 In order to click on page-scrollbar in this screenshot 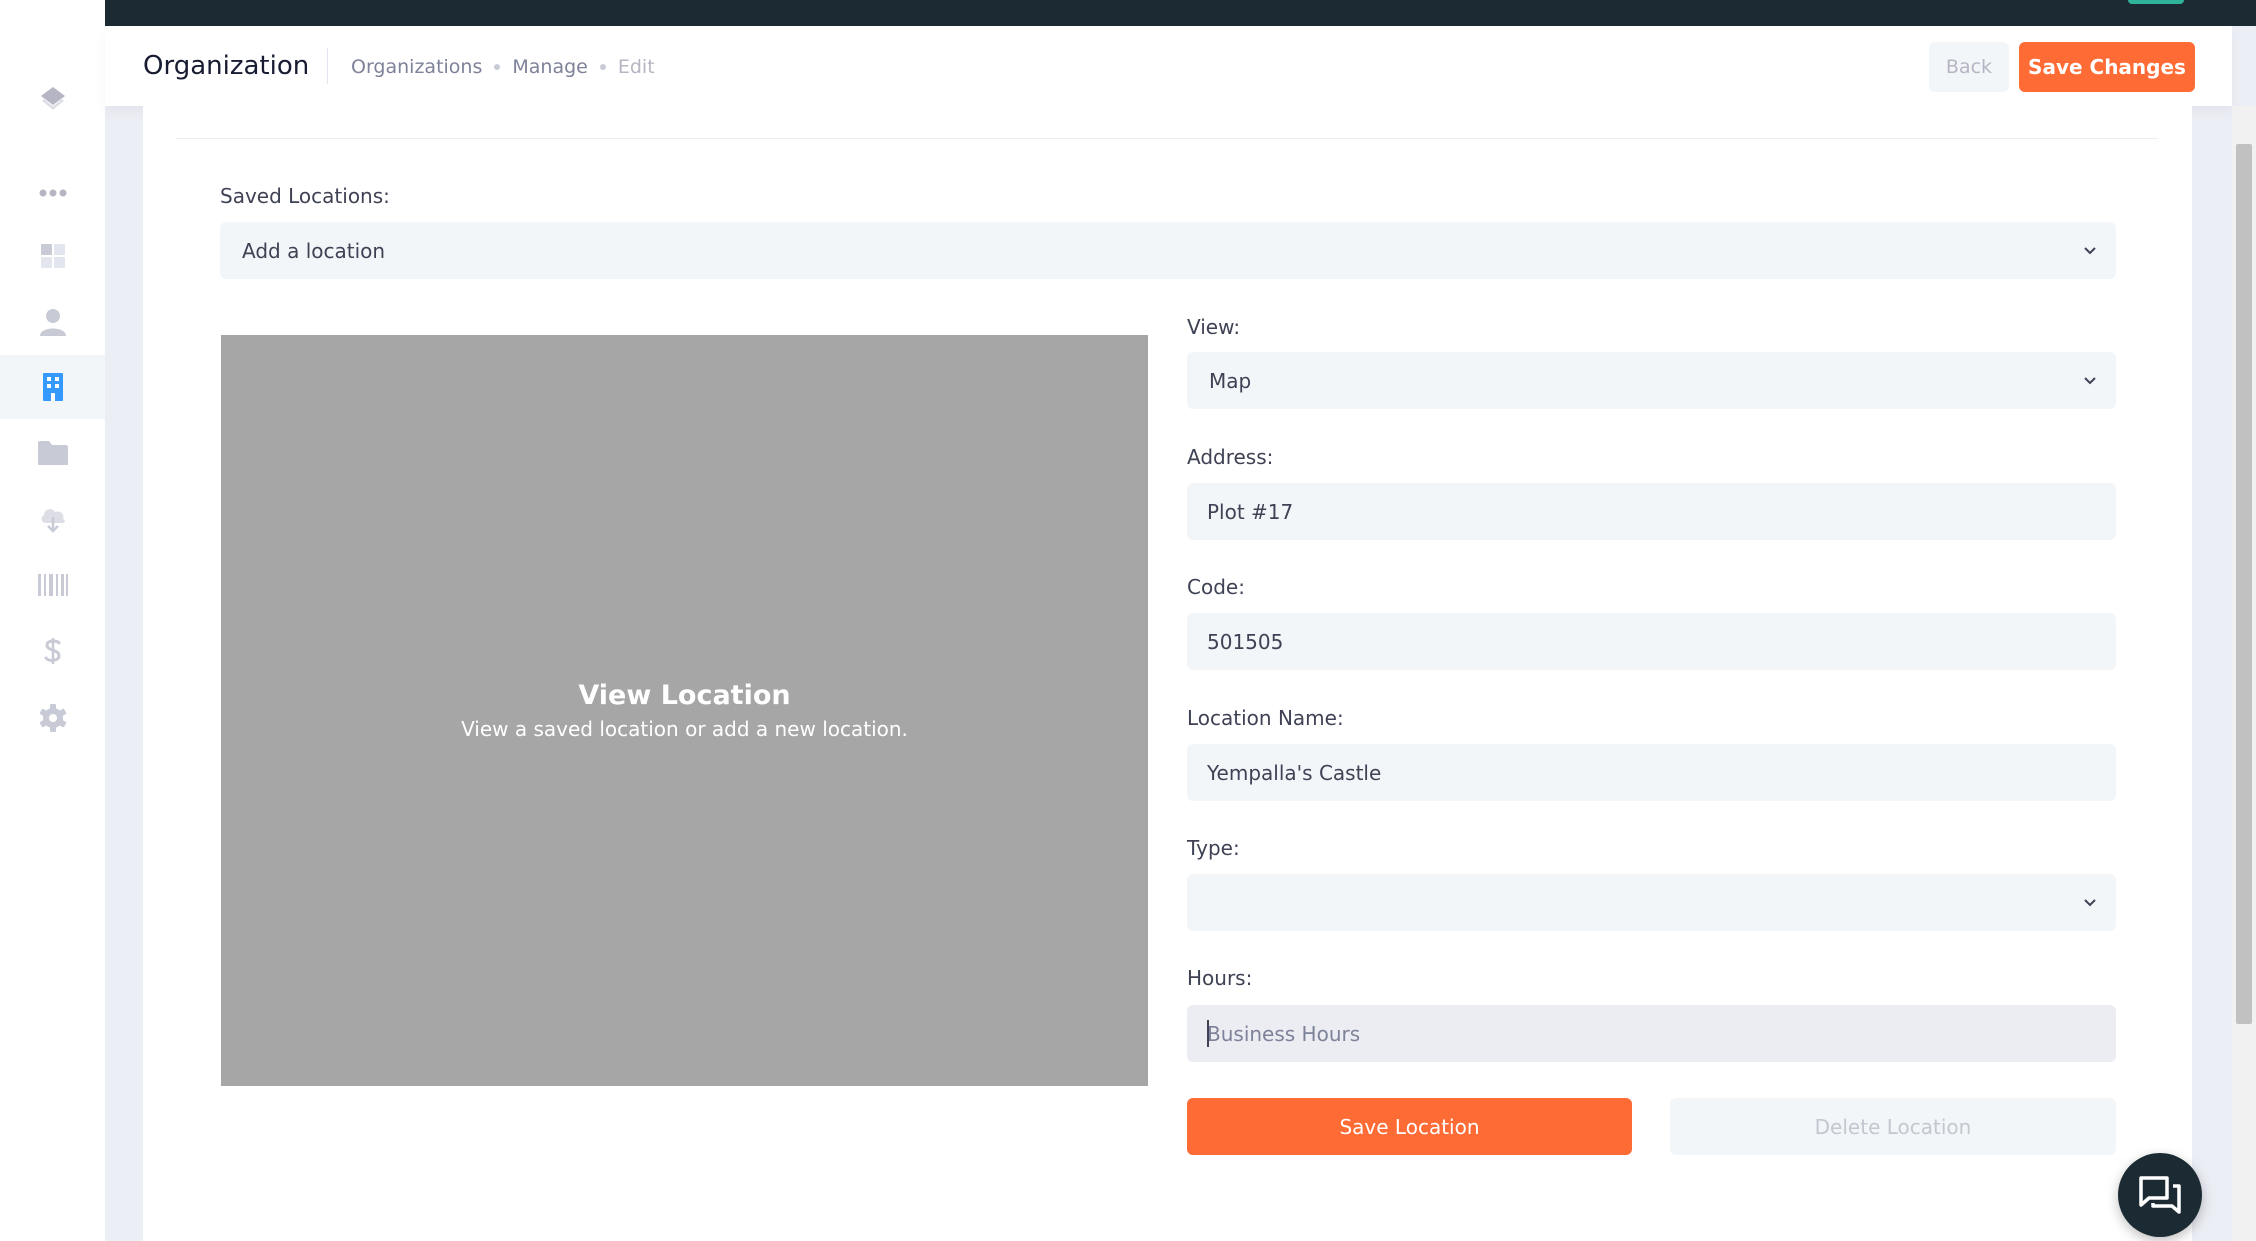, I will do `click(2244, 673)`.